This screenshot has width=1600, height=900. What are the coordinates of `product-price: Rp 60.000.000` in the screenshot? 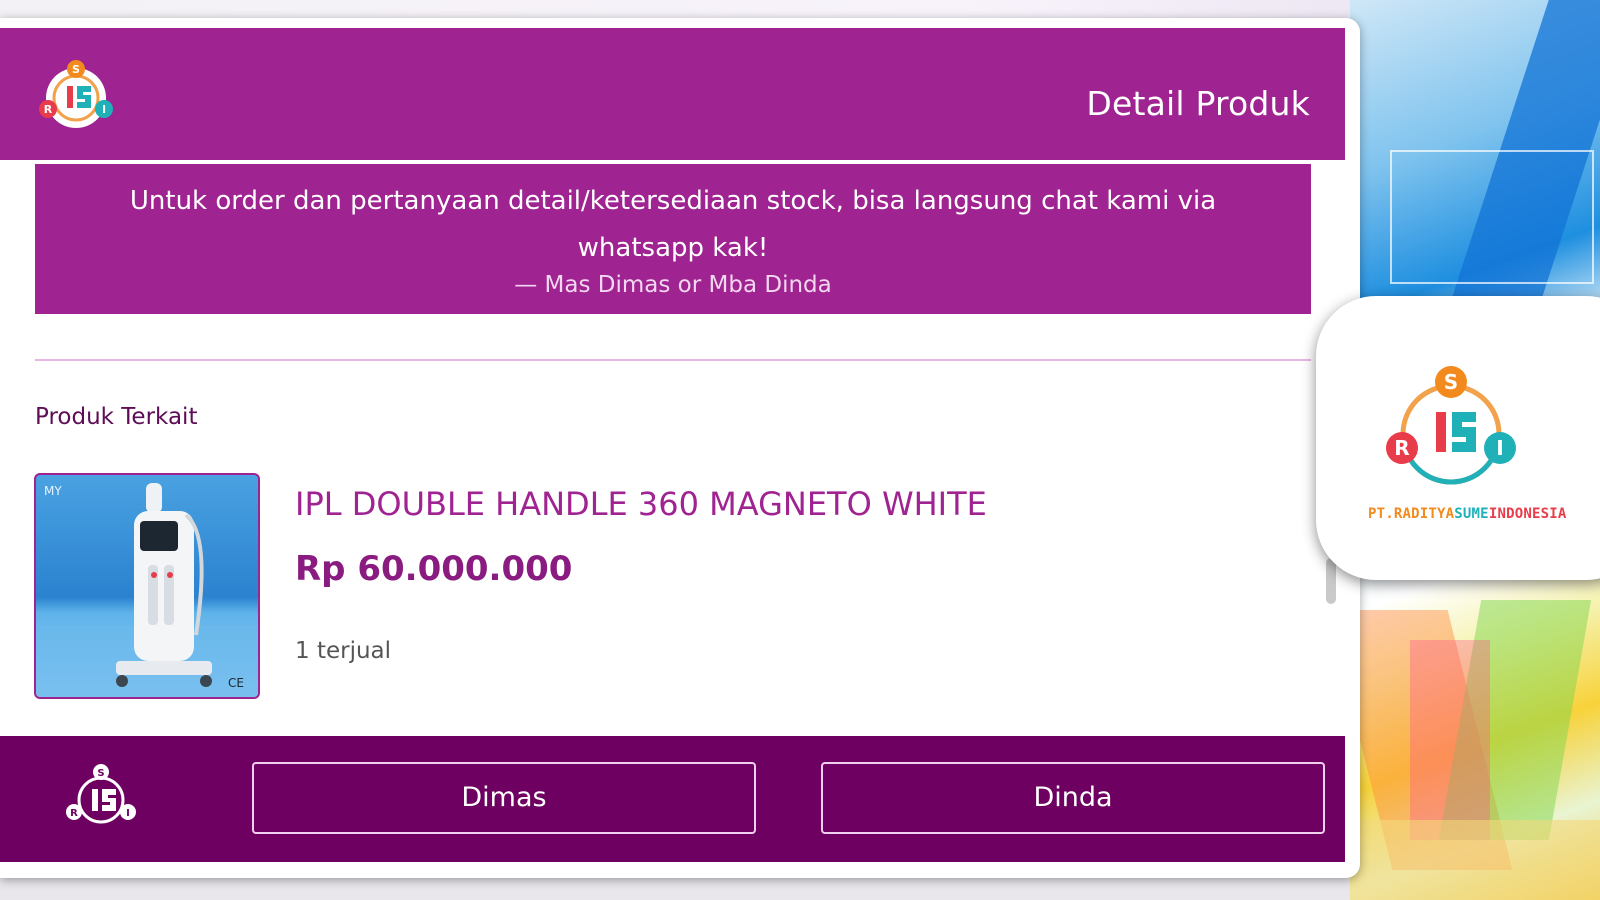 It's located at (434, 569).